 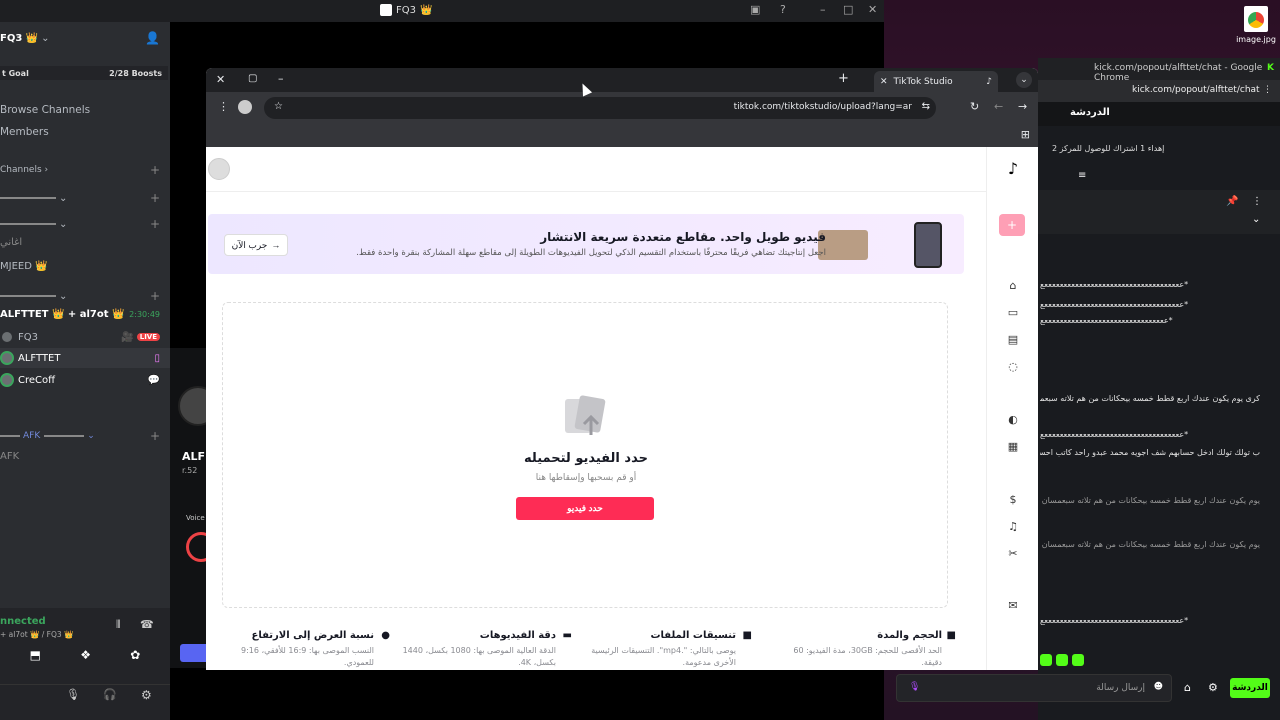 I want to click on inspiration-icon: ◐, so click(x=1012, y=419).